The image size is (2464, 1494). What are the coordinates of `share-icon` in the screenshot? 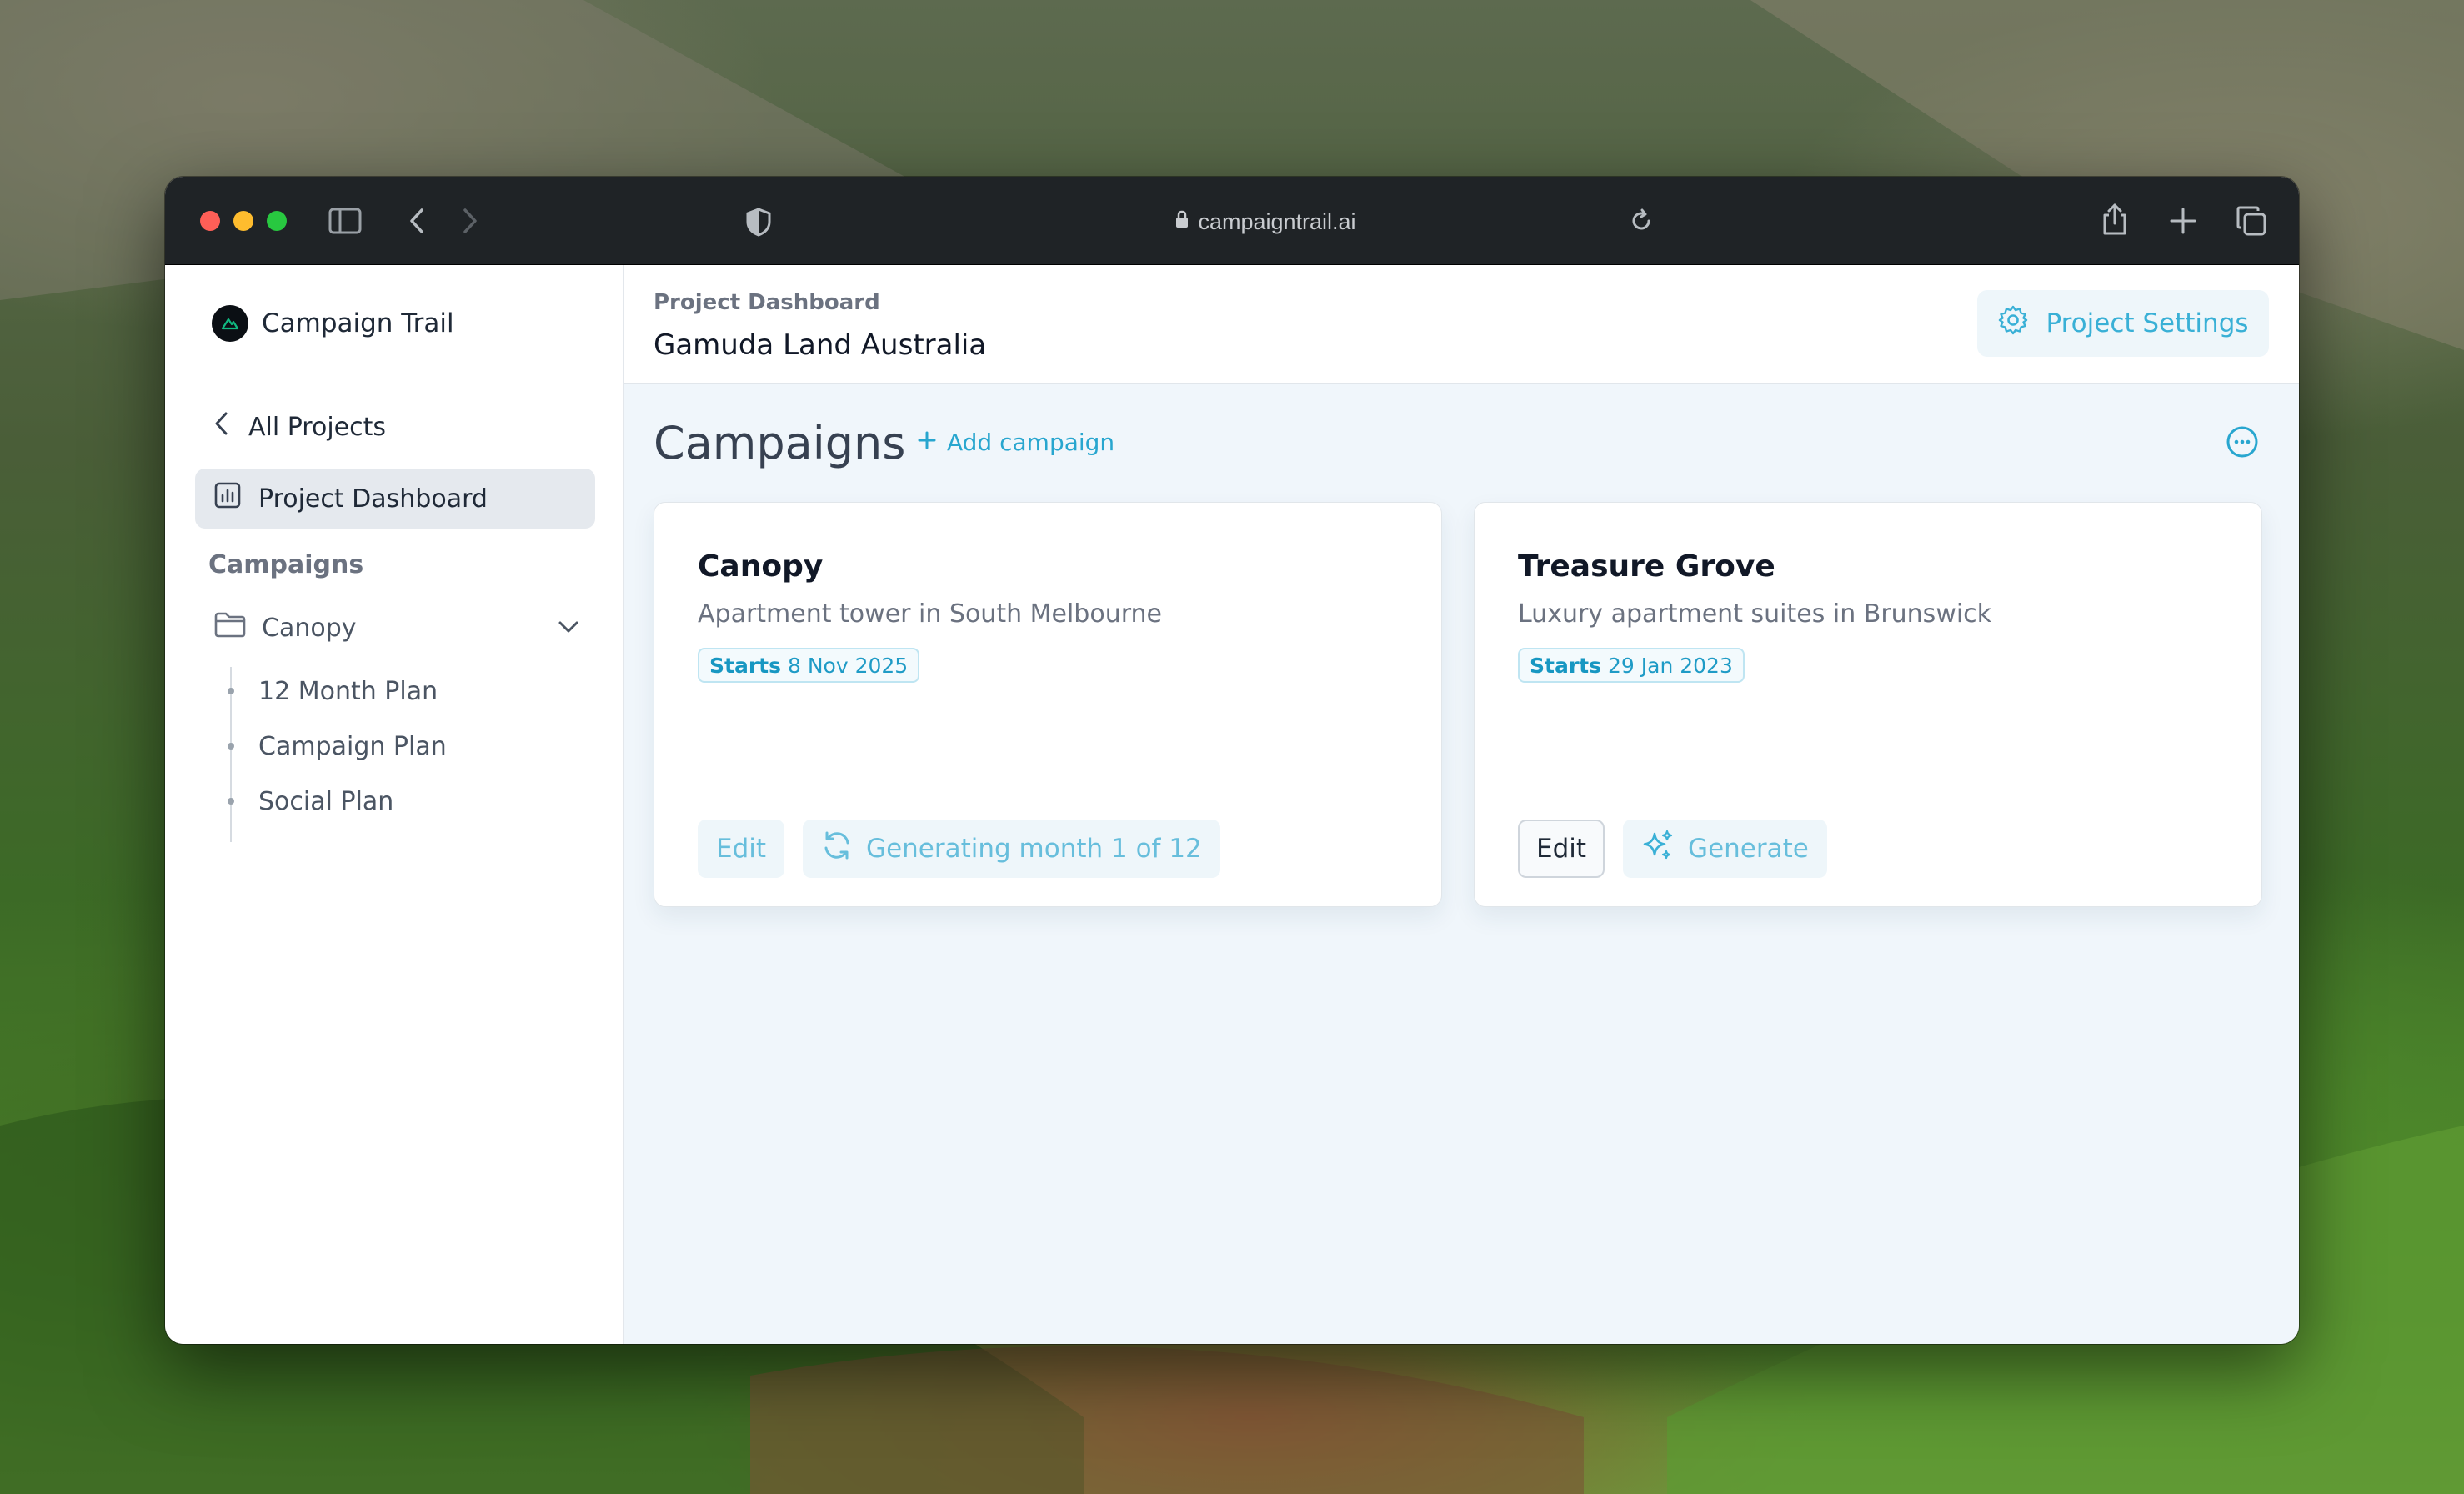 It's located at (2115, 220).